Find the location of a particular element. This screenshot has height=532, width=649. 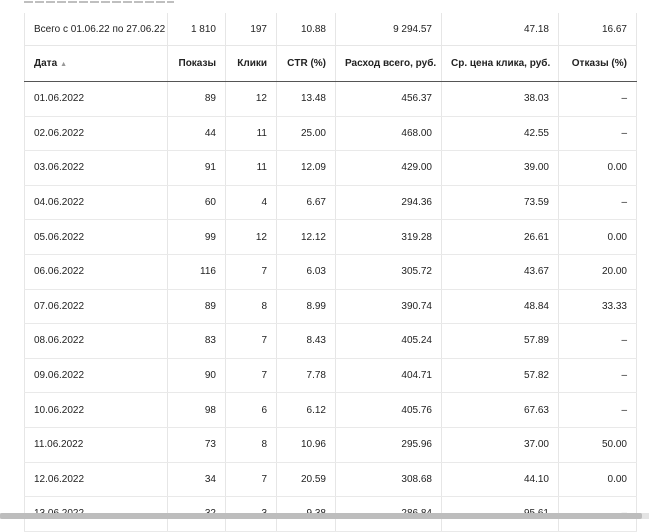

cell-date: 12.06.2022 is located at coordinates (96, 480).